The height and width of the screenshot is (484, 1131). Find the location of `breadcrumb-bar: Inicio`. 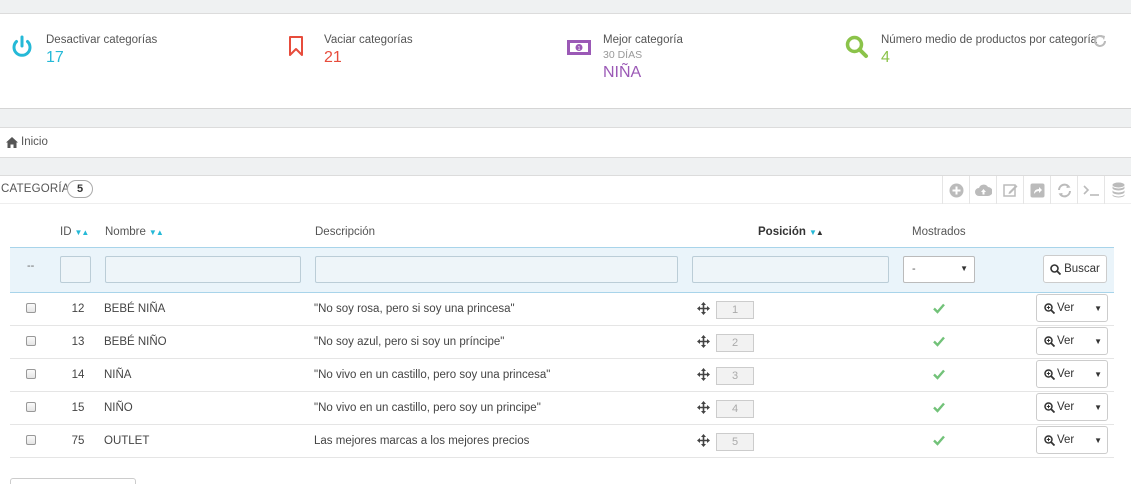

breadcrumb-bar: Inicio is located at coordinates (565, 142).